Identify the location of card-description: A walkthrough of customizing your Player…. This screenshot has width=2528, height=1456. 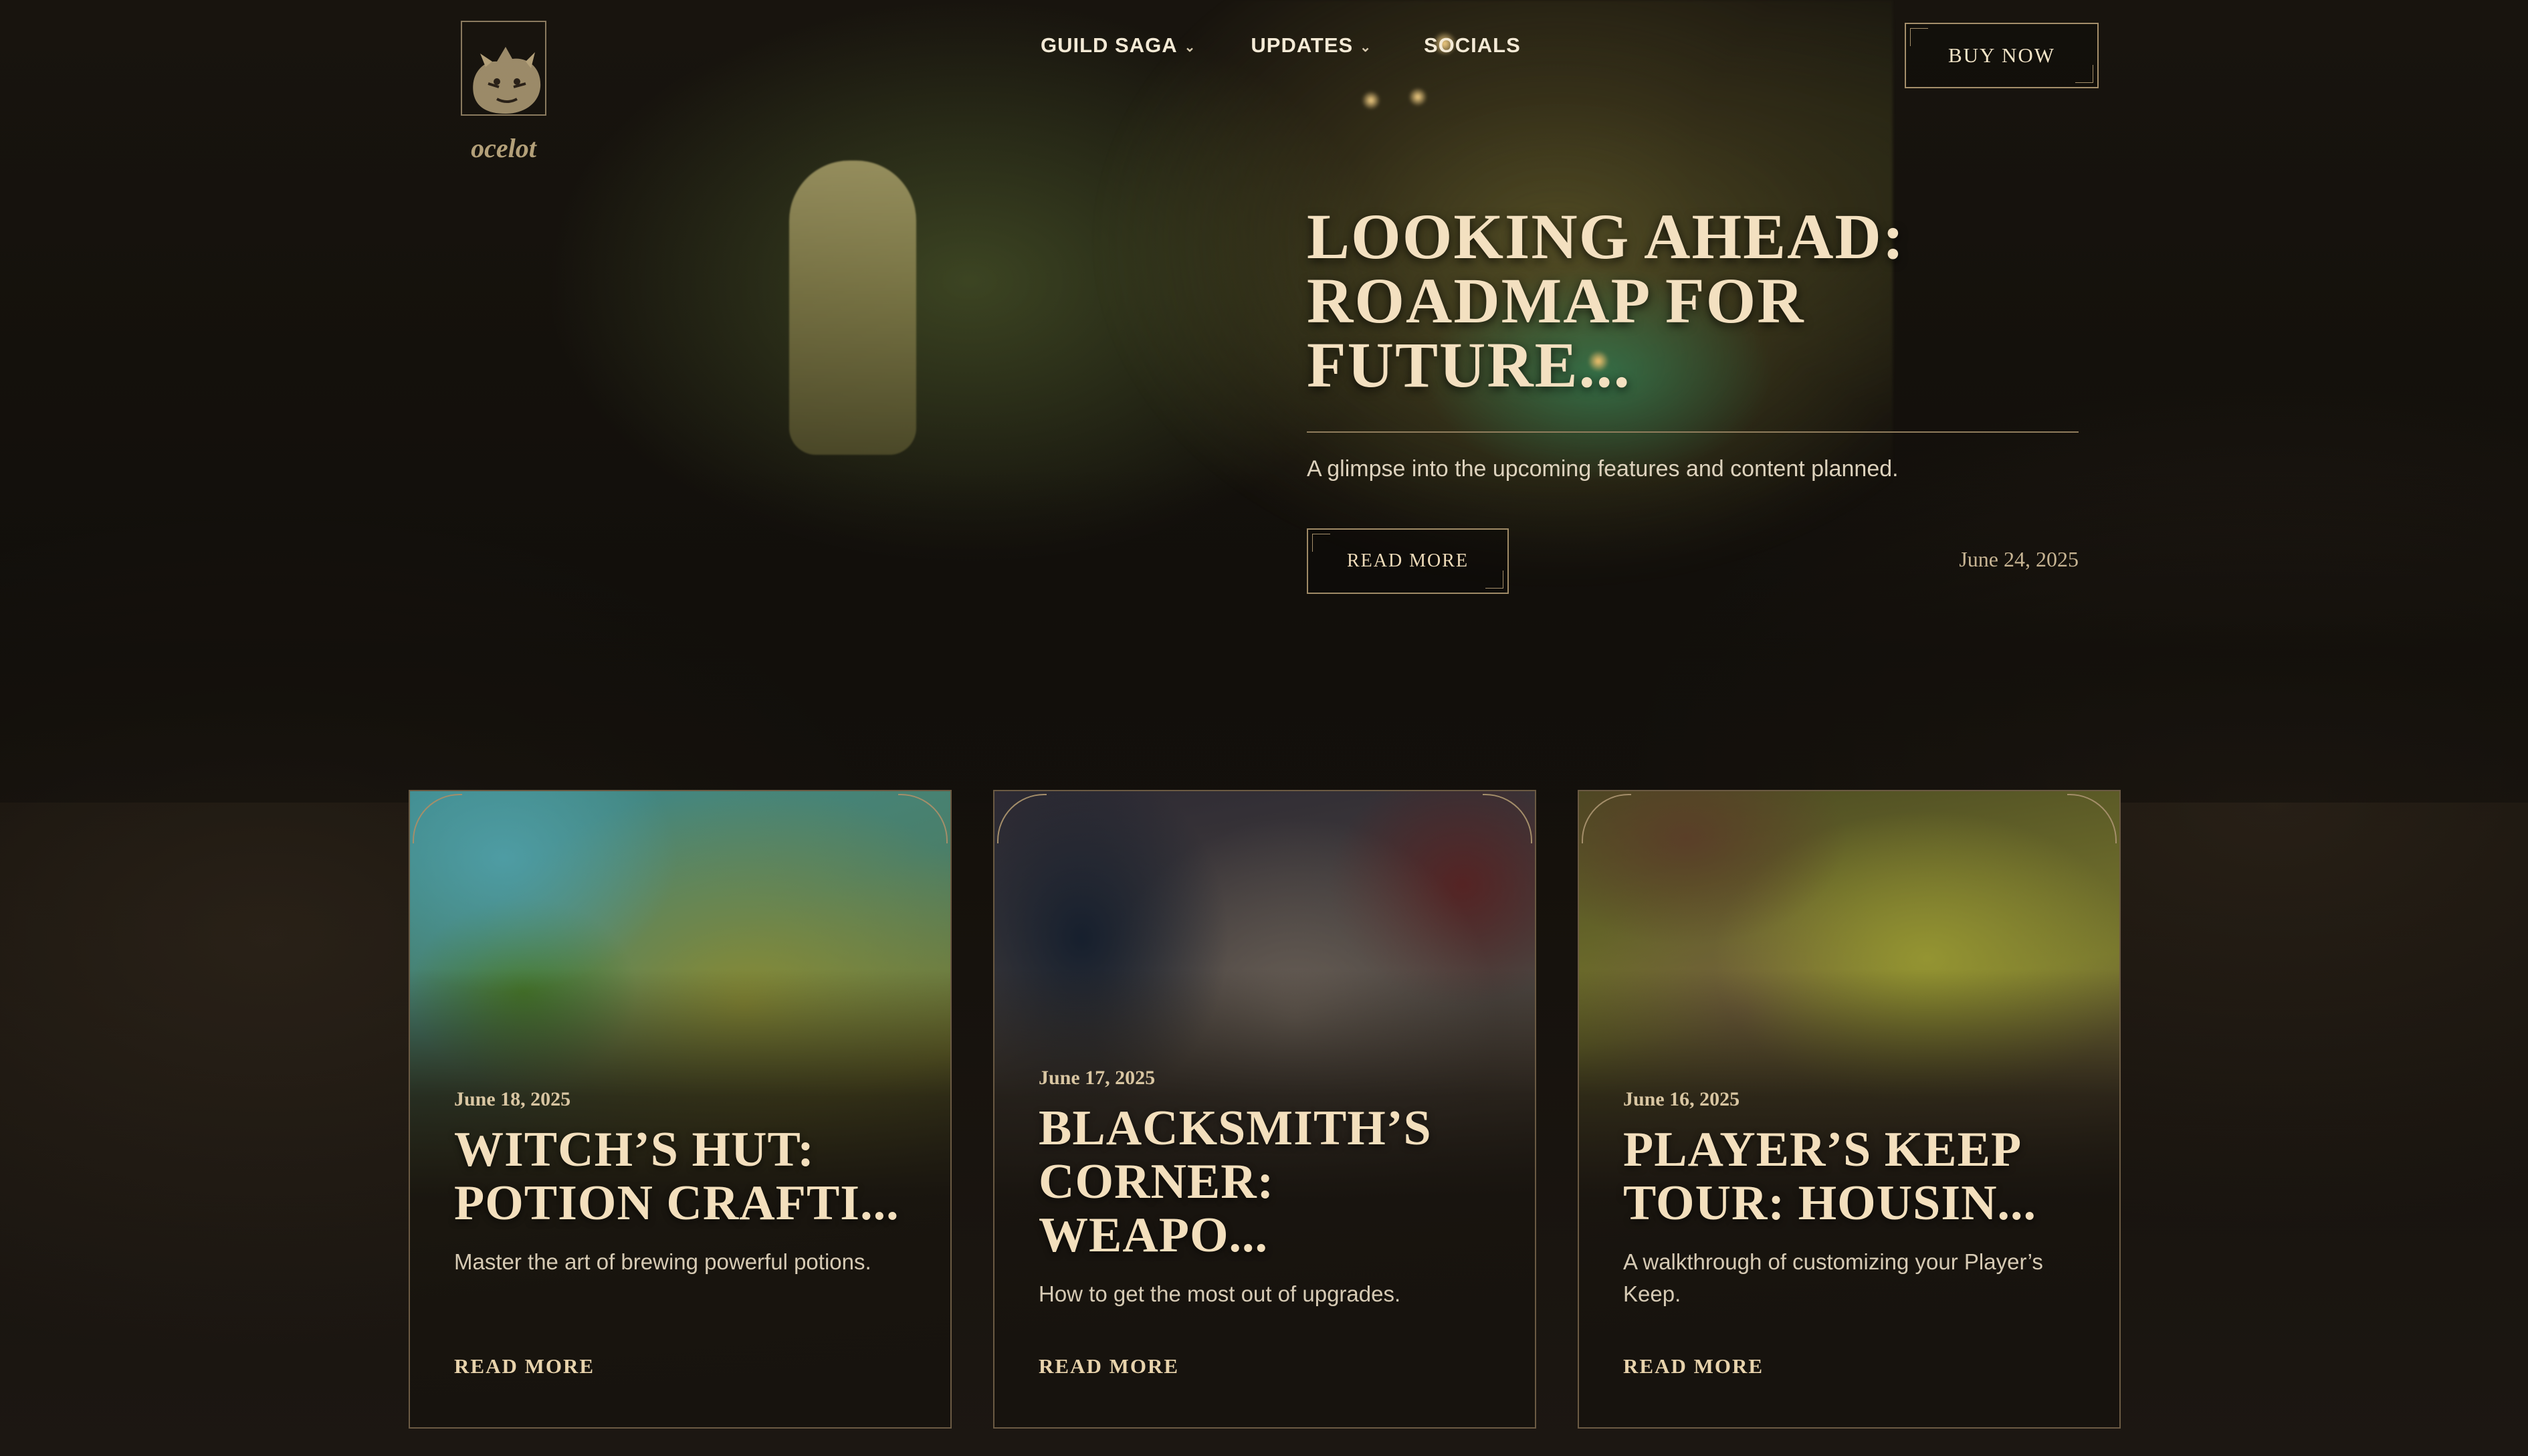
(1833, 1277).